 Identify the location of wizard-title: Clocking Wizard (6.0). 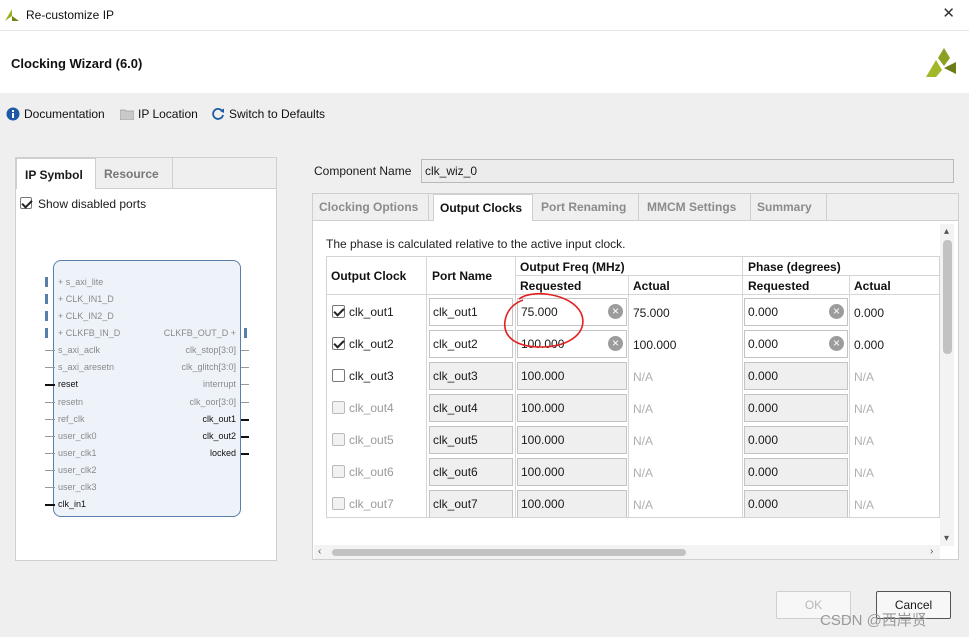
(77, 63).